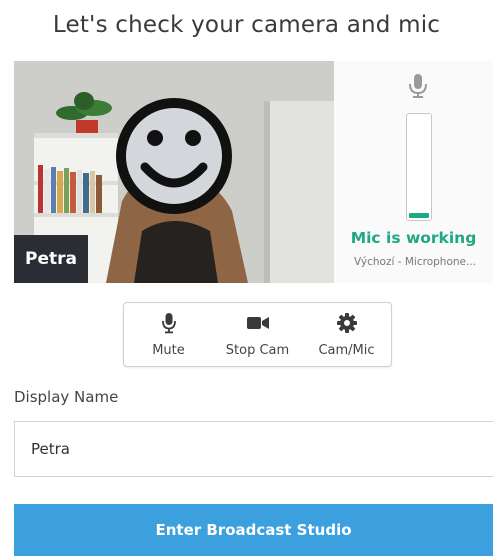  I want to click on stop-cam-button: Stop Cam, so click(257, 334).